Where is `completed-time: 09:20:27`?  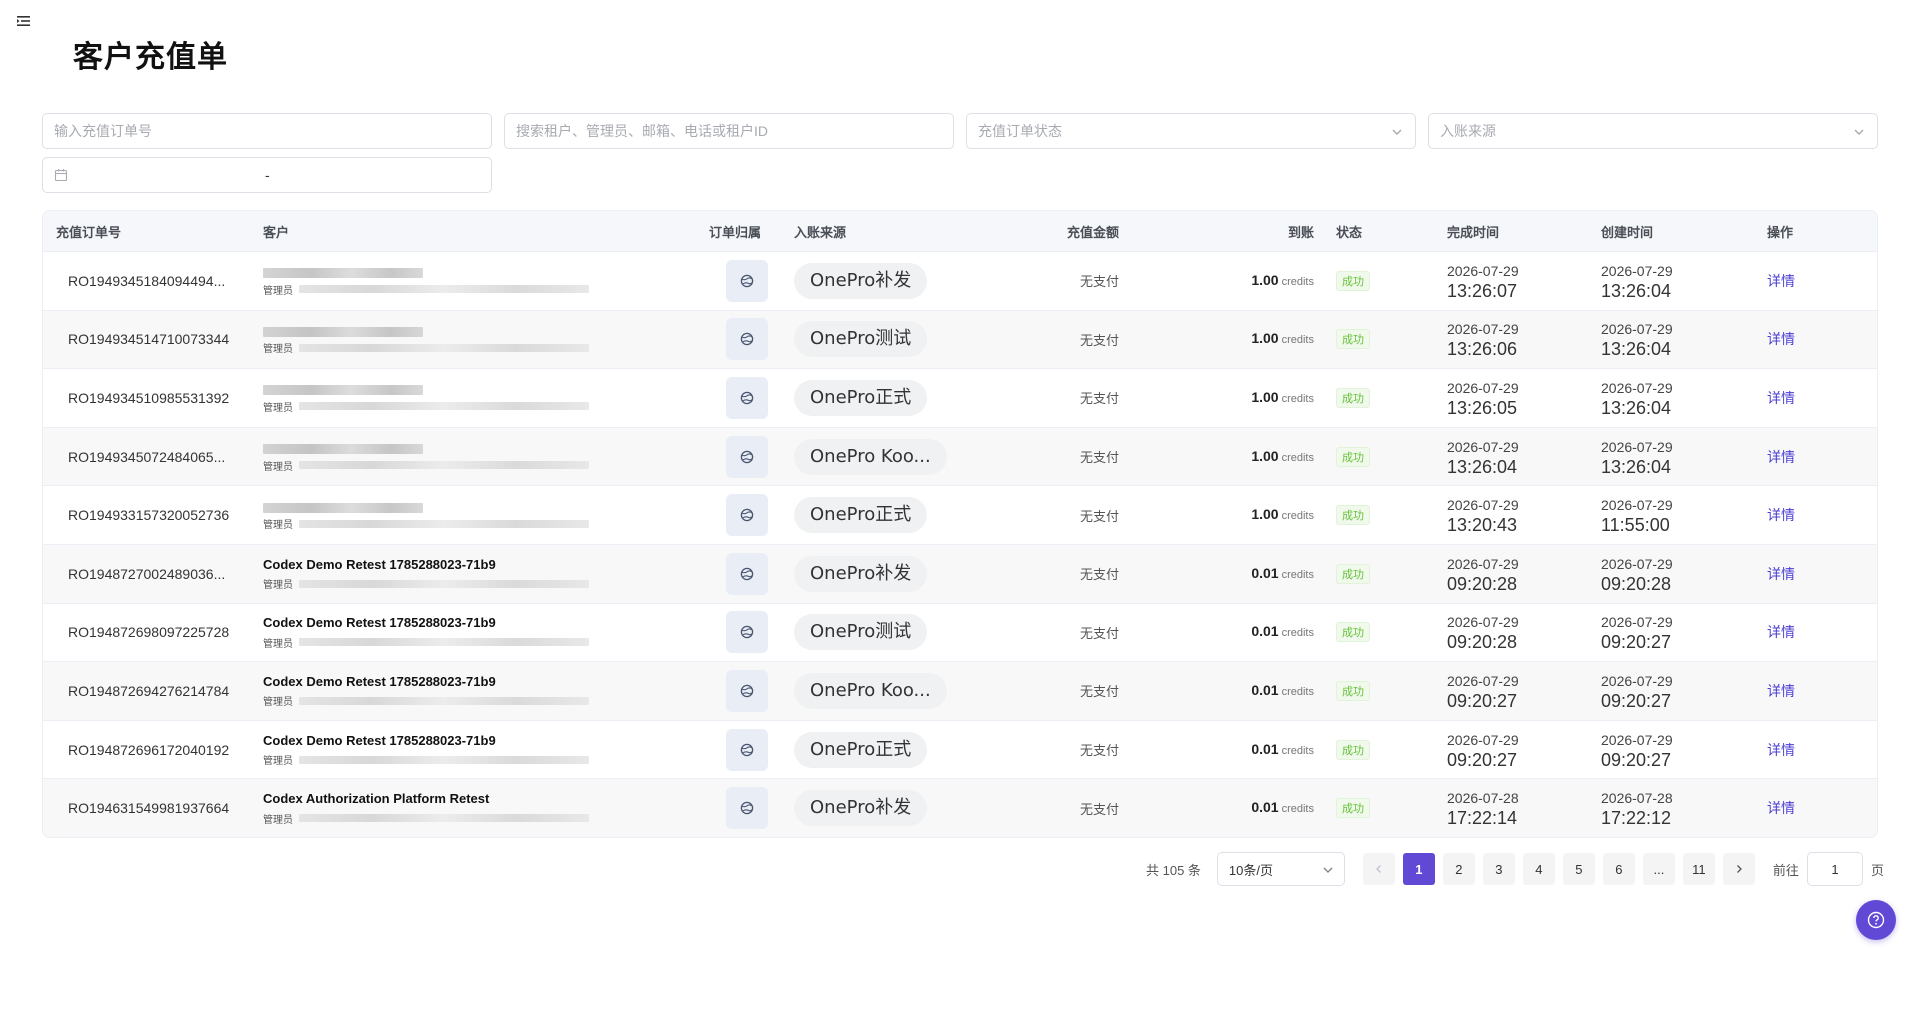 completed-time: 09:20:27 is located at coordinates (1482, 700).